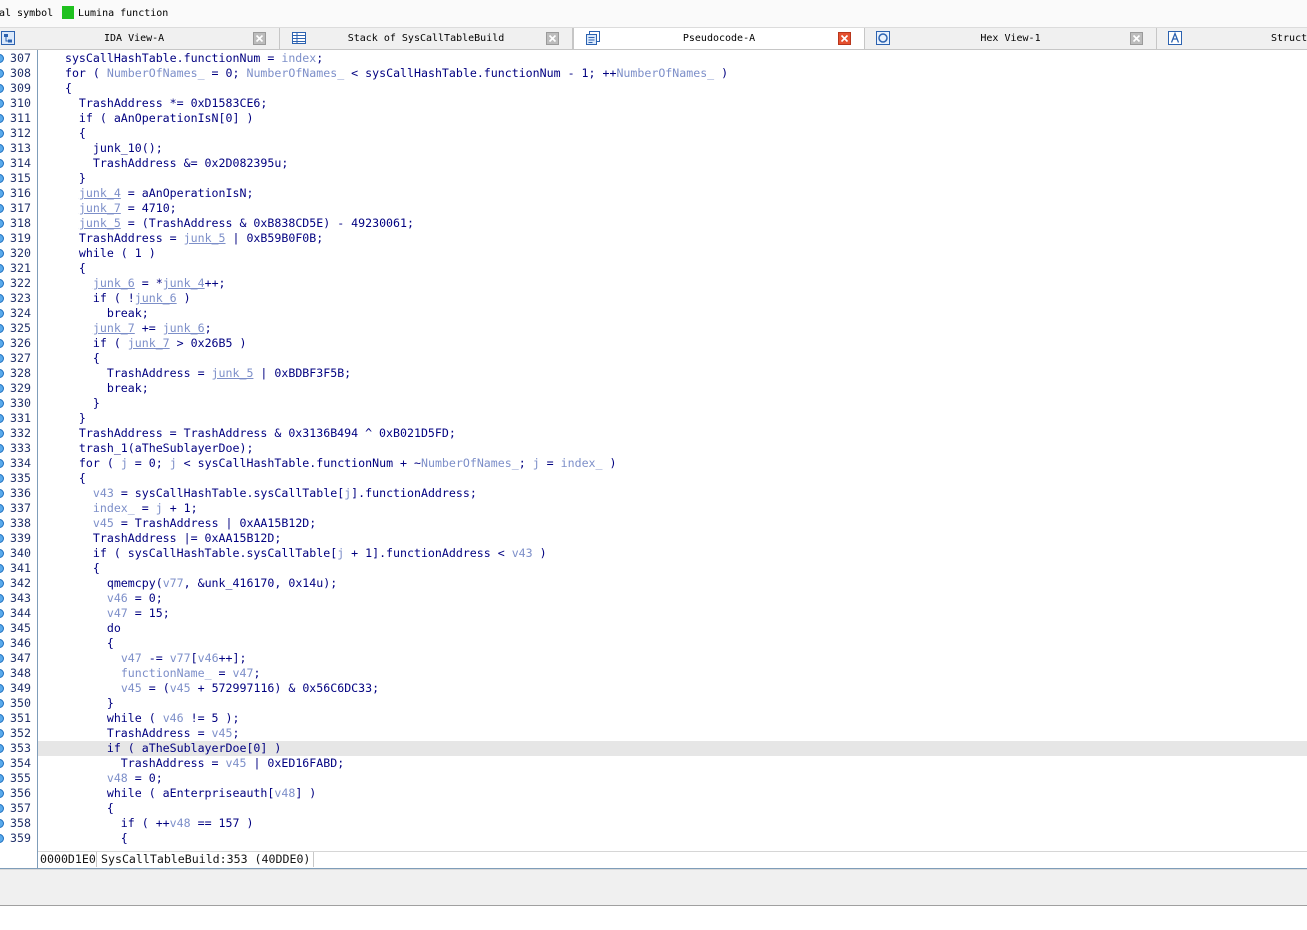 The image size is (1307, 930). What do you see at coordinates (672, 373) in the screenshot?
I see `code-line: TrashAddress = junk_5 | 0xBDBF3F5B;` at bounding box center [672, 373].